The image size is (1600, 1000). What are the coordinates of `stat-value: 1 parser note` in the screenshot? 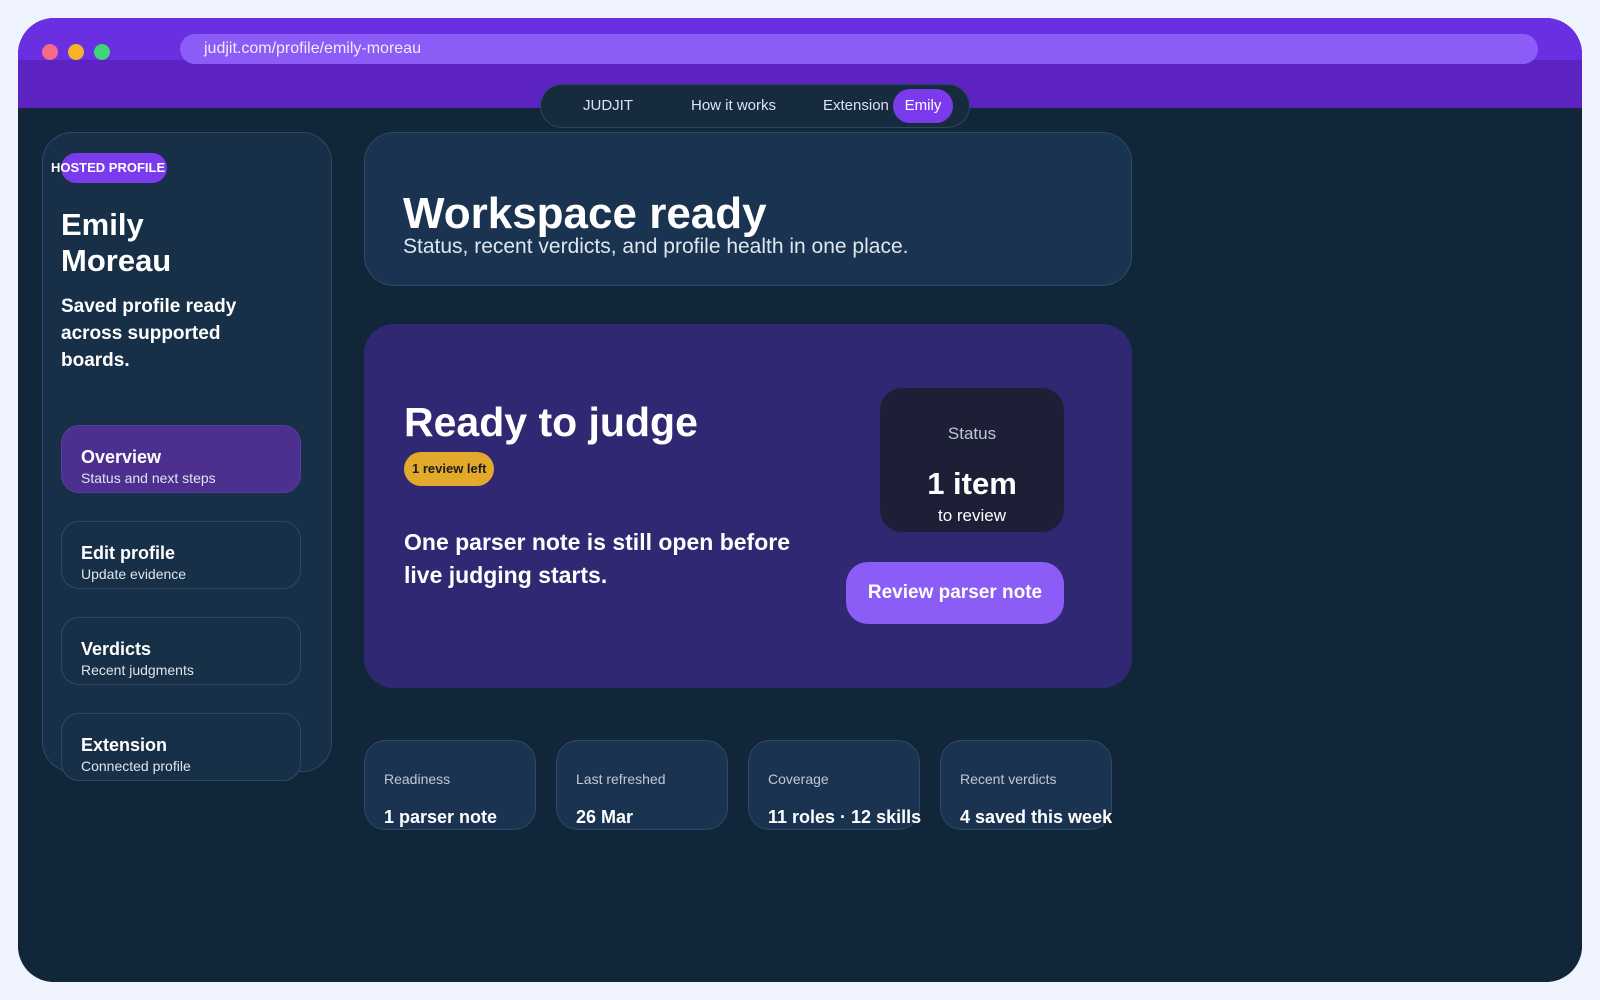 It's located at (441, 817).